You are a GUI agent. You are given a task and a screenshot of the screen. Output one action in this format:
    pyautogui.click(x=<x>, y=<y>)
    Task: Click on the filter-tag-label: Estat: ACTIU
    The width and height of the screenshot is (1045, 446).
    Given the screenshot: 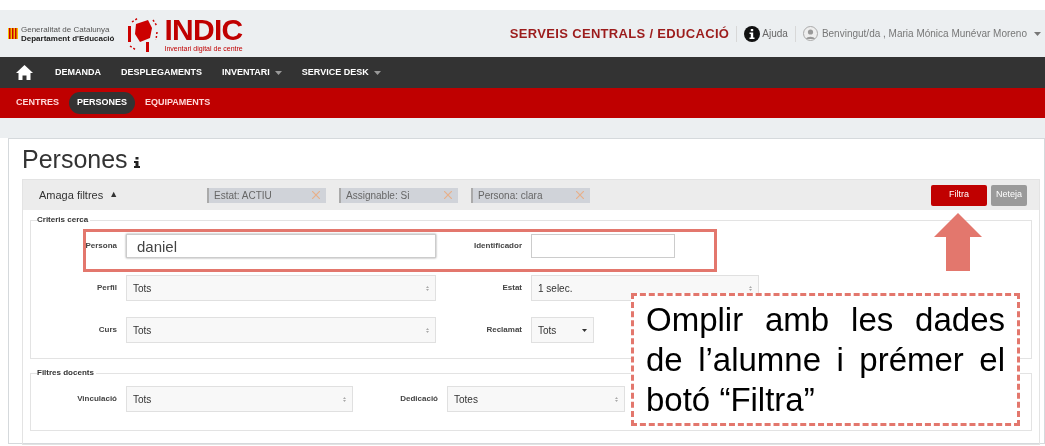 What is the action you would take?
    pyautogui.click(x=243, y=195)
    